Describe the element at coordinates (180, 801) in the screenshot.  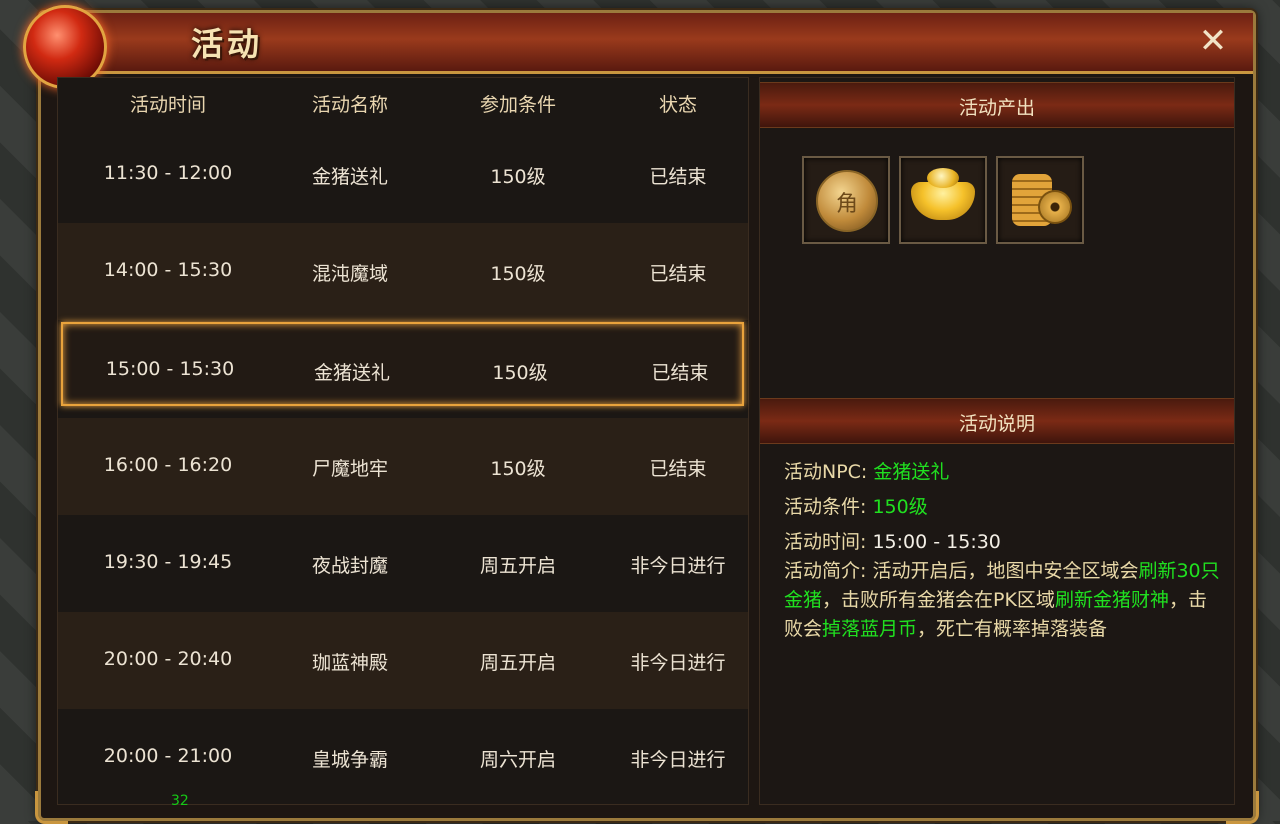
I see `page-number: 32` at that location.